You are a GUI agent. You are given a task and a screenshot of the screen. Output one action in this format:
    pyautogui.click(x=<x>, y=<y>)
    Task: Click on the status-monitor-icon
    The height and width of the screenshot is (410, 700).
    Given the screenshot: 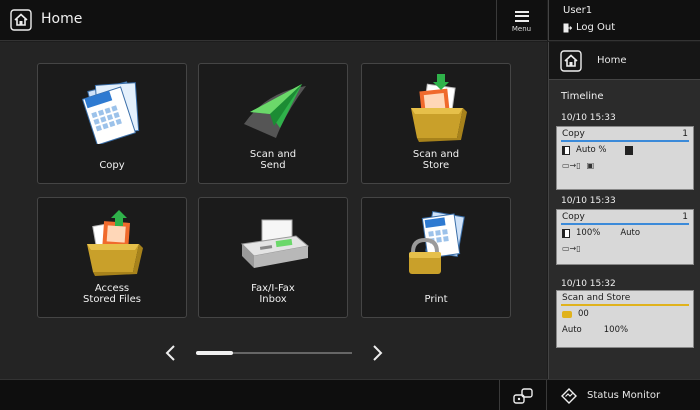 What is the action you would take?
    pyautogui.click(x=569, y=395)
    